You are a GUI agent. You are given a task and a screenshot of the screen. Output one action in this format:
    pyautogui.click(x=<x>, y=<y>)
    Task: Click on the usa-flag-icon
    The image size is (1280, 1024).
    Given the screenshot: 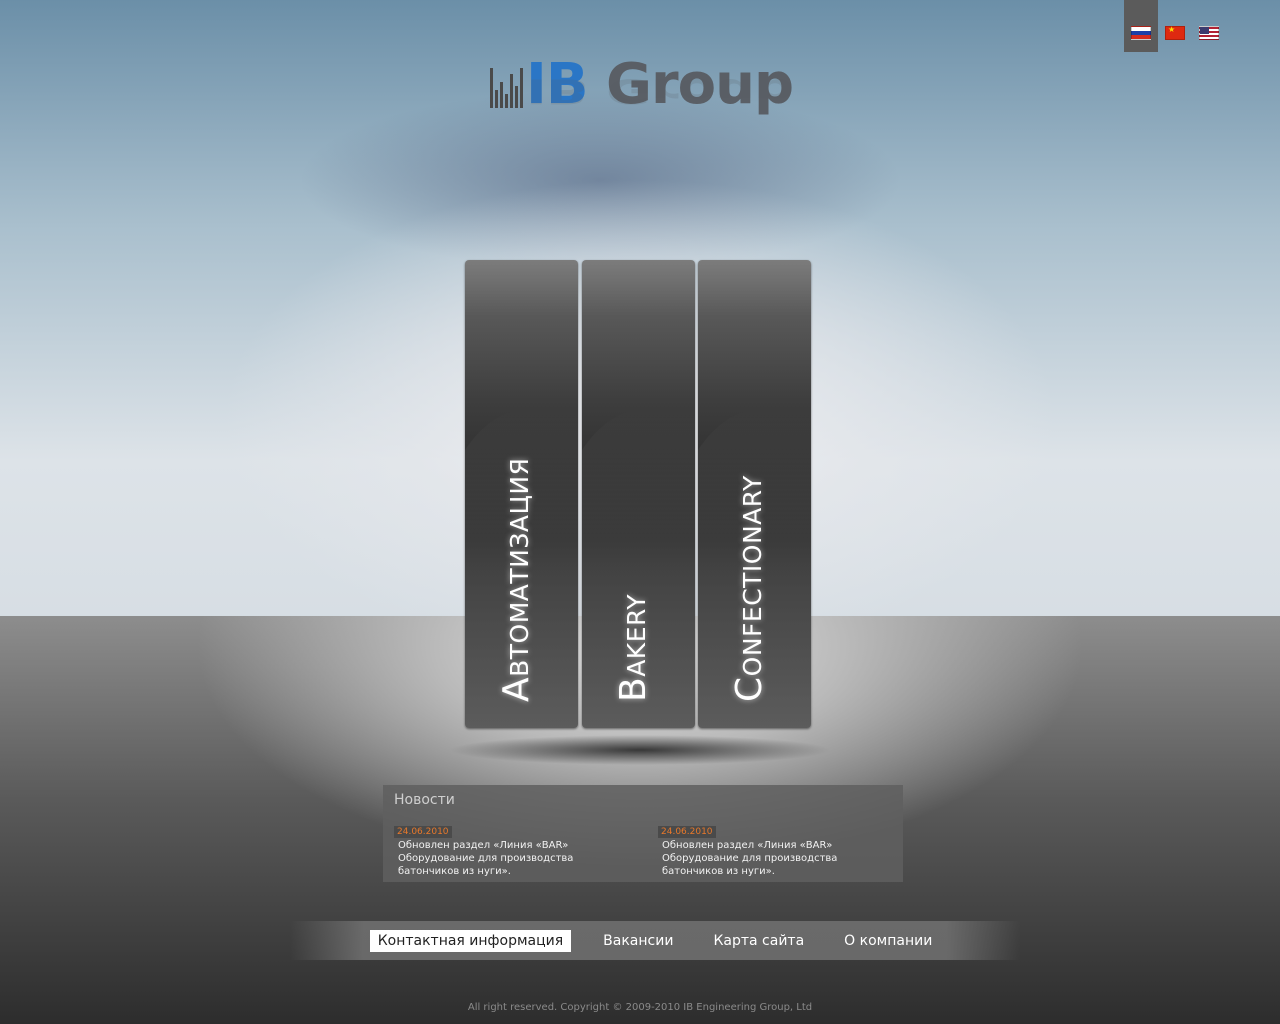 What is the action you would take?
    pyautogui.click(x=1209, y=33)
    